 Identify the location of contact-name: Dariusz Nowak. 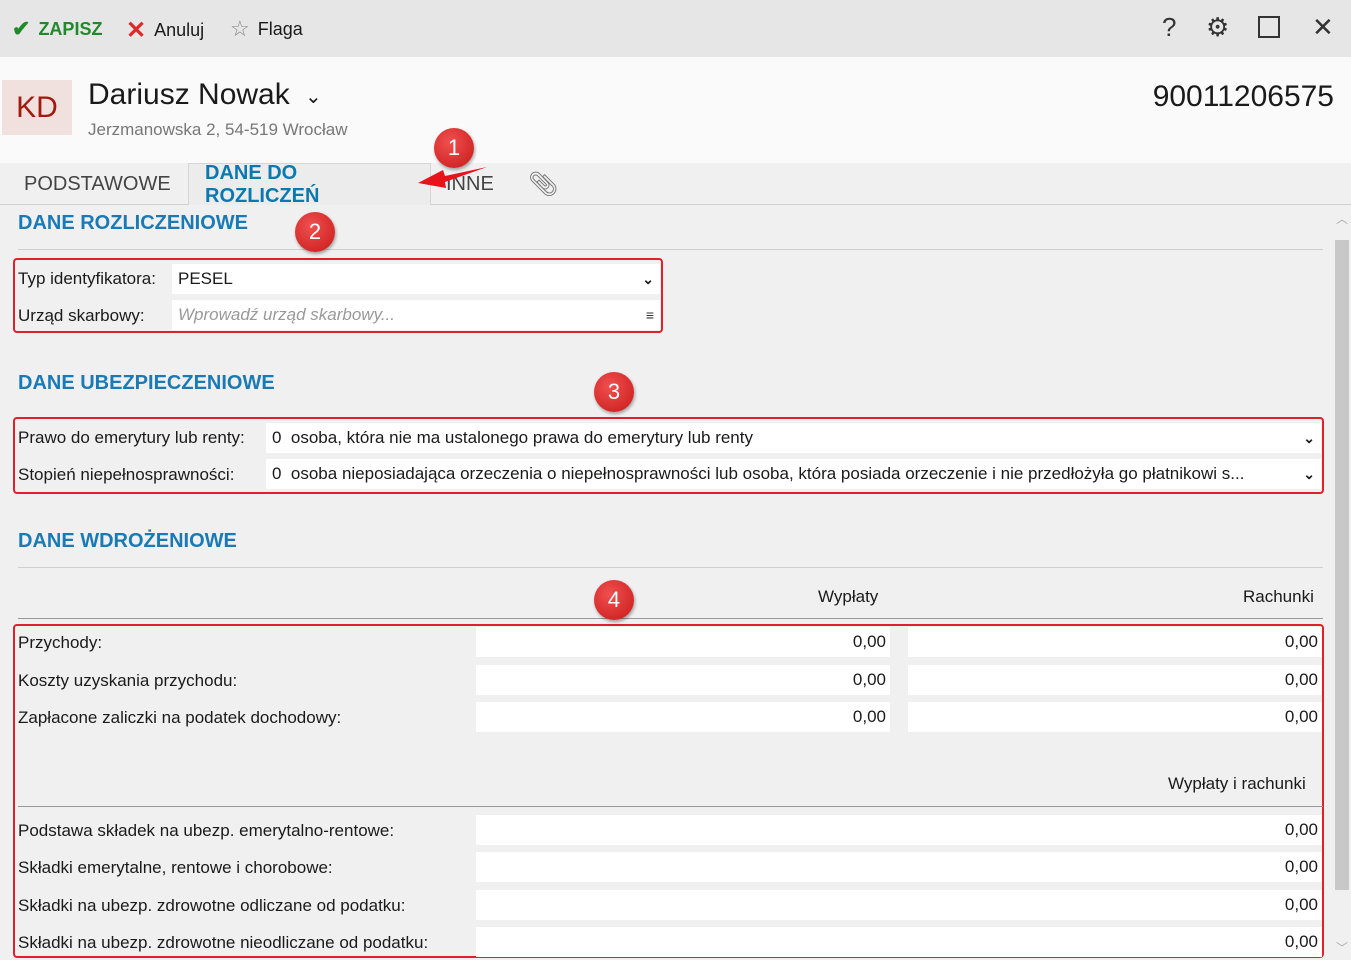
(189, 94).